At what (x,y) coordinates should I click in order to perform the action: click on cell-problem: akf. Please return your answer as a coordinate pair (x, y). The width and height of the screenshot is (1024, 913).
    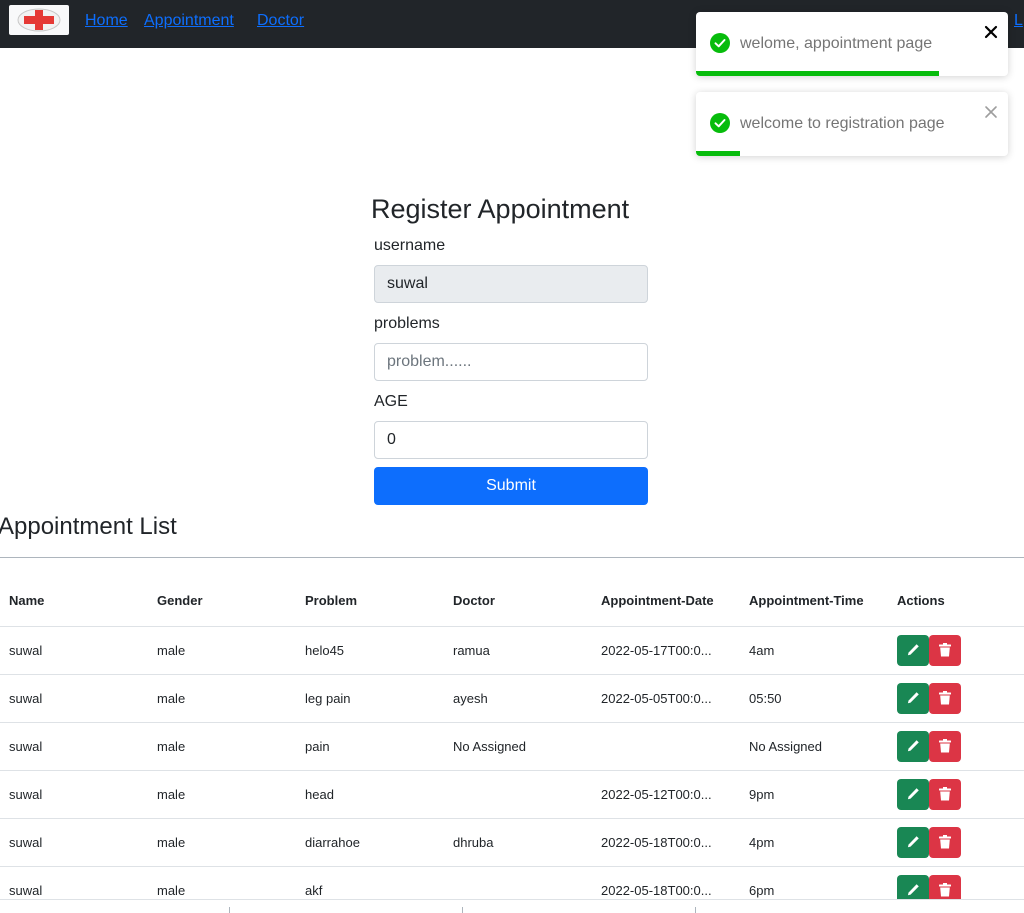
    Looking at the image, I should click on (370, 882).